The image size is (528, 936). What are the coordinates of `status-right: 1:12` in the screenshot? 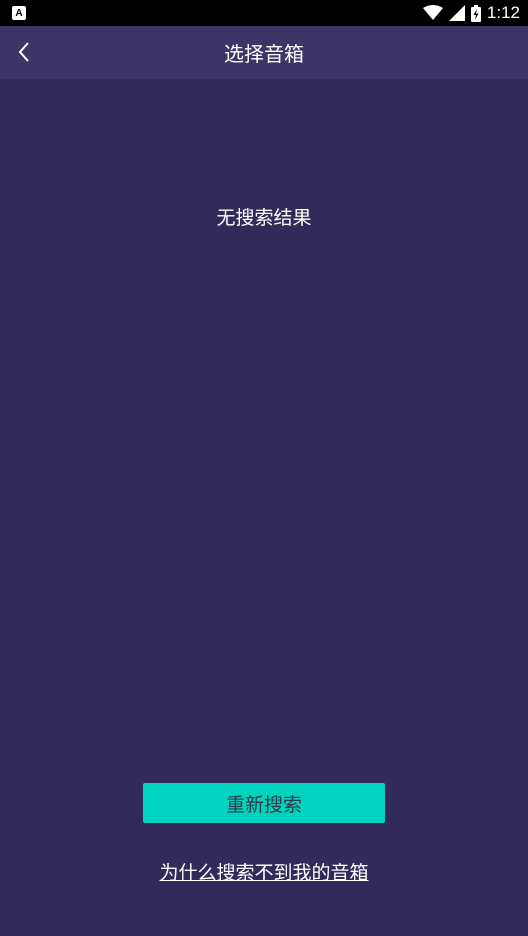 It's located at (471, 13).